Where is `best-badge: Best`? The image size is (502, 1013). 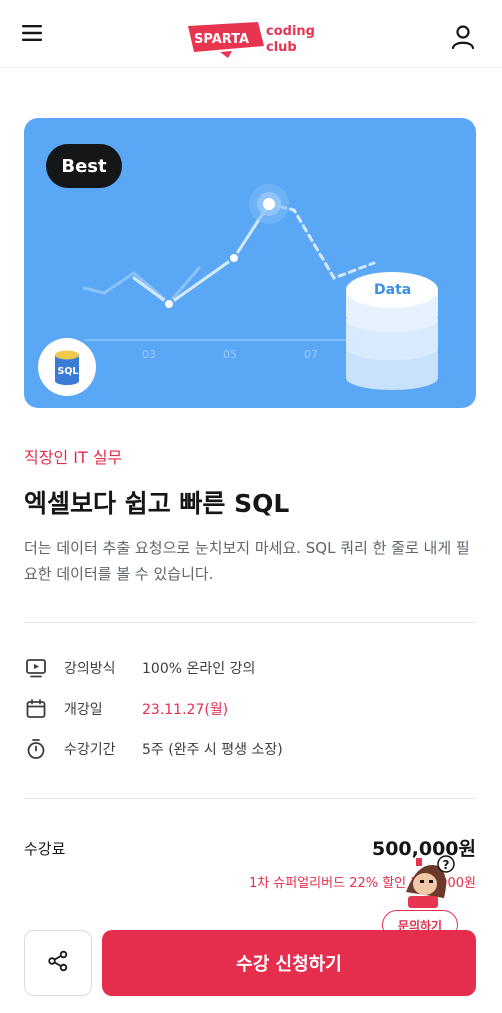
best-badge: Best is located at coordinates (84, 166).